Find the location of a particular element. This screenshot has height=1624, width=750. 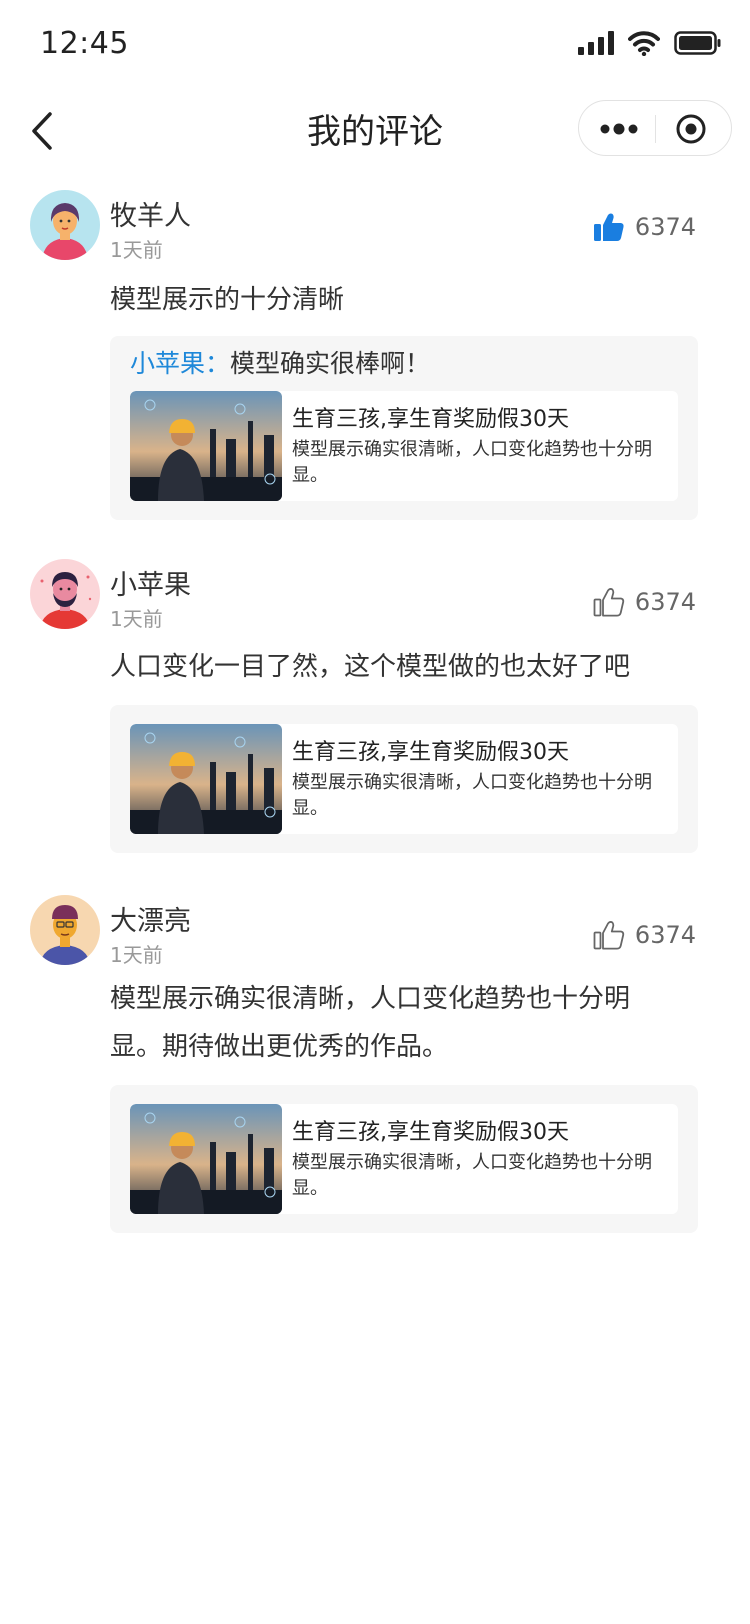

comment-text: 人口变化一目了然，这个模型做的也太好了吧 is located at coordinates (370, 667).